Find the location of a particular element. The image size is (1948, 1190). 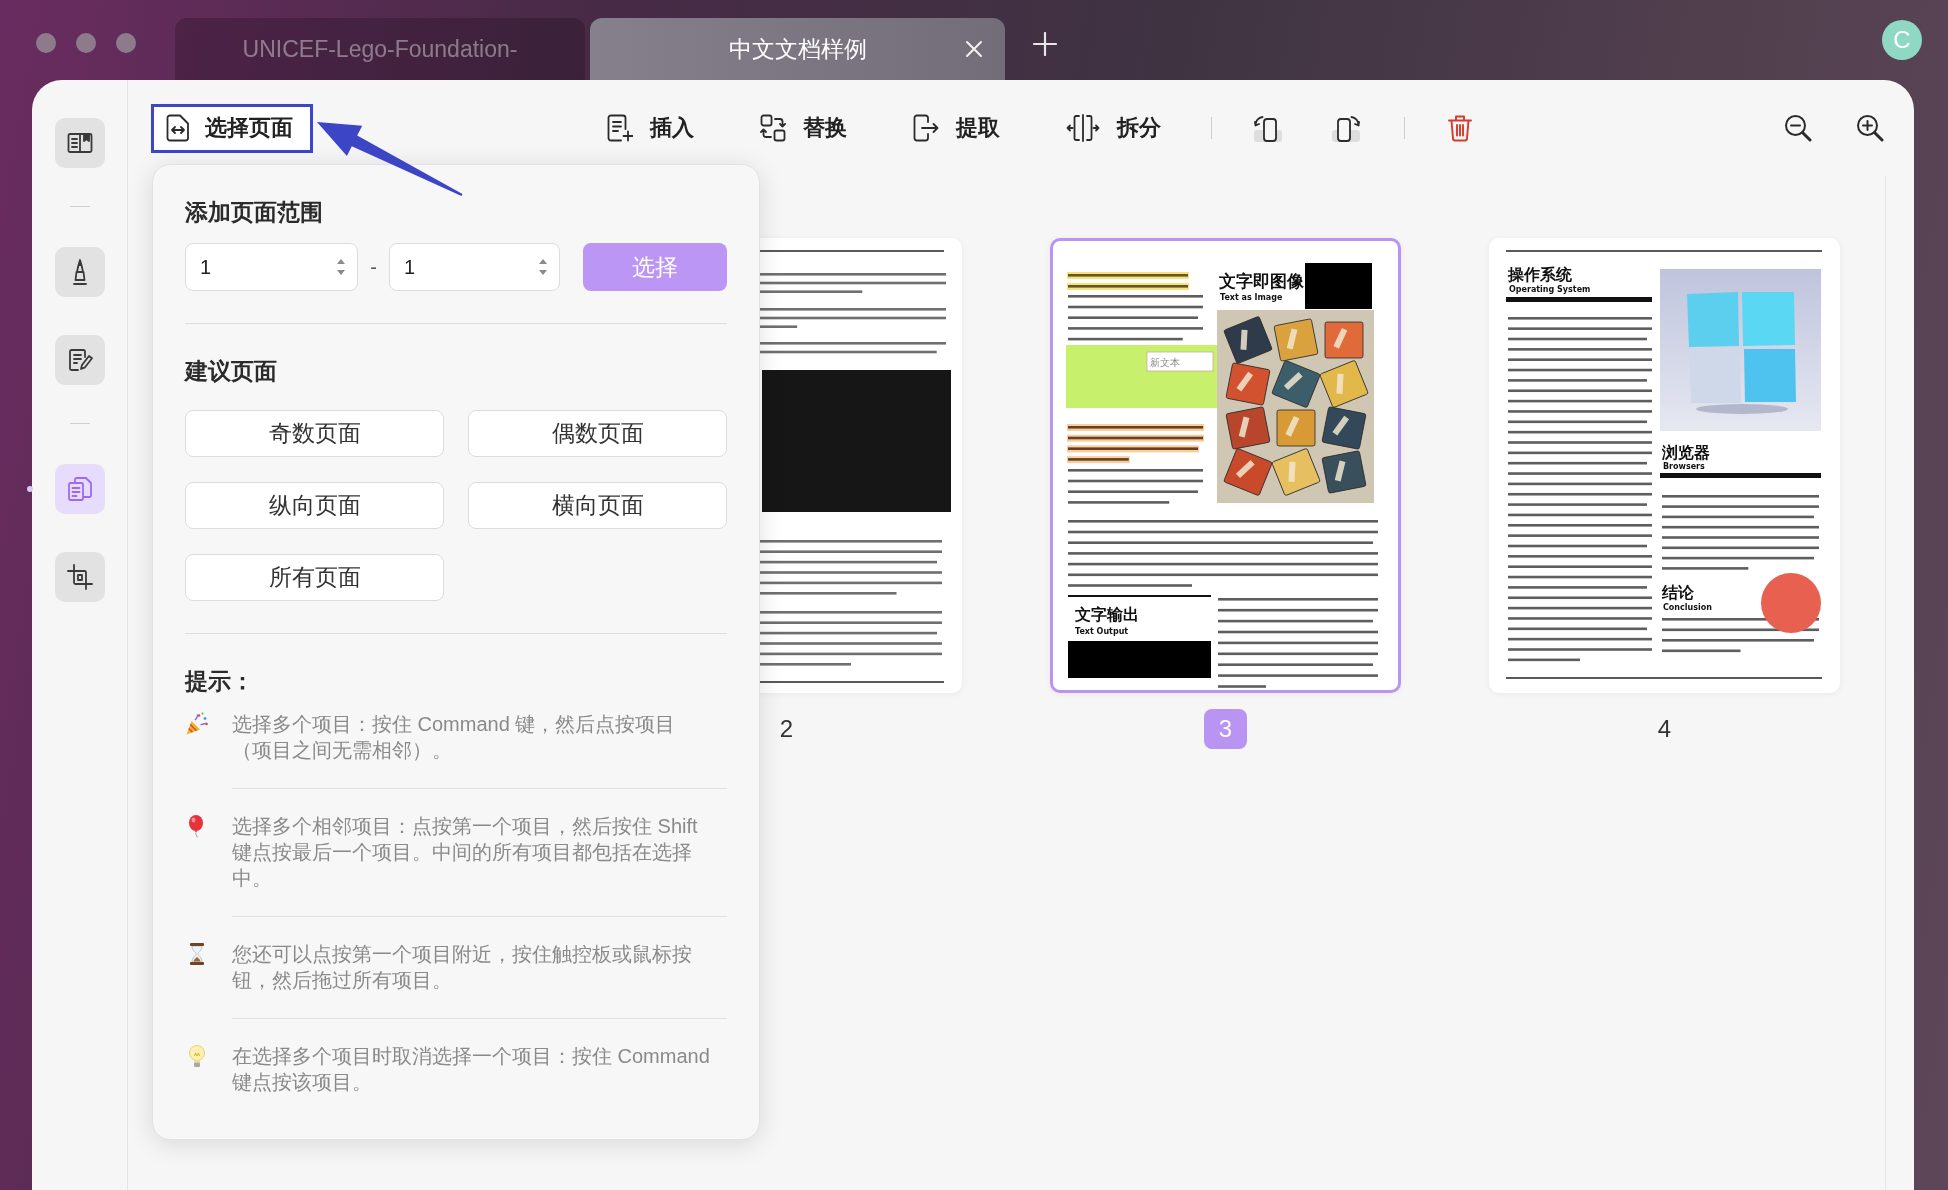

page-number: 2 is located at coordinates (786, 729).